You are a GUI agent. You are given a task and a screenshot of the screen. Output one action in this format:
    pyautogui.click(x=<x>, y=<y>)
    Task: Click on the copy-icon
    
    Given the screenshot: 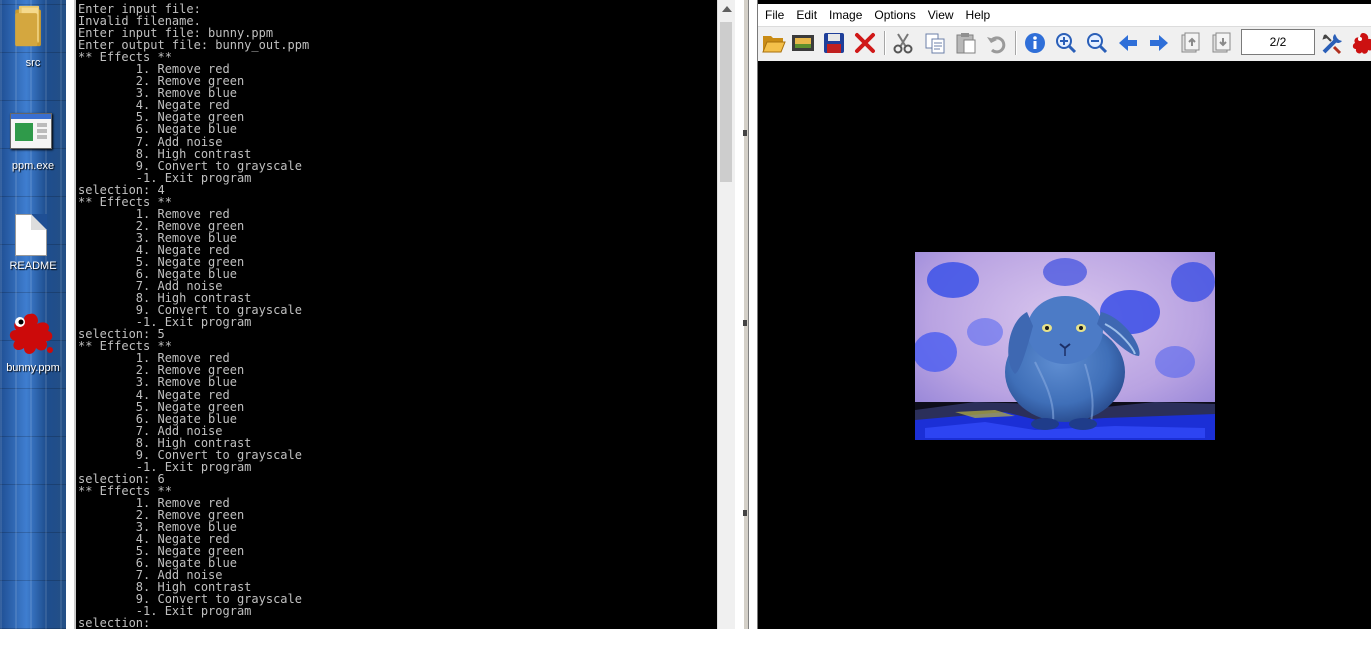 What is the action you would take?
    pyautogui.click(x=935, y=43)
    